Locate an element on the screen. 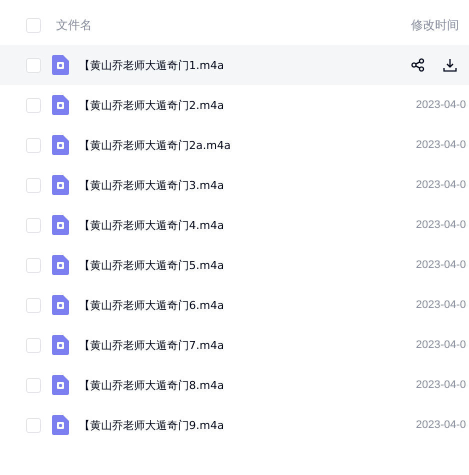  file-name: 【黄山乔老师大遁奇门2a.m4a is located at coordinates (247, 145).